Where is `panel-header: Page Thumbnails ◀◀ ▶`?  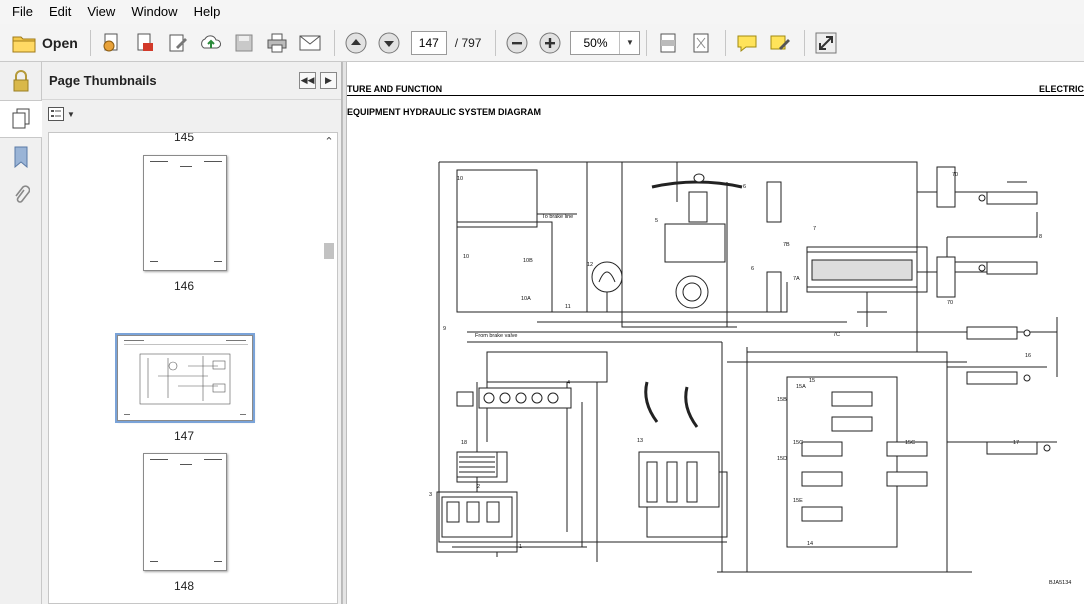 panel-header: Page Thumbnails ◀◀ ▶ is located at coordinates (191, 81).